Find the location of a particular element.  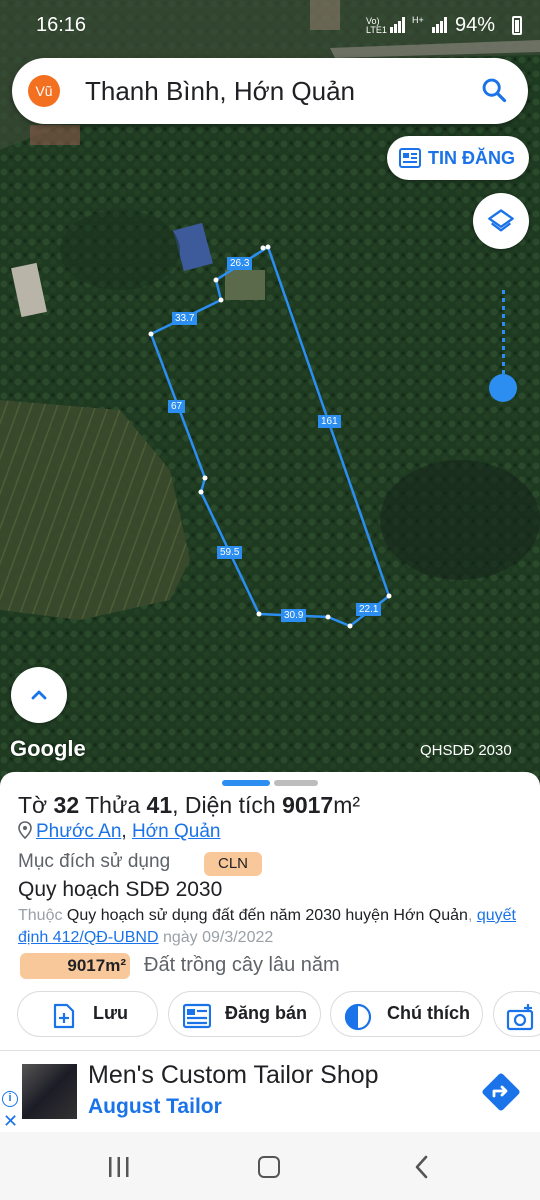

back-icon is located at coordinates (422, 1167).